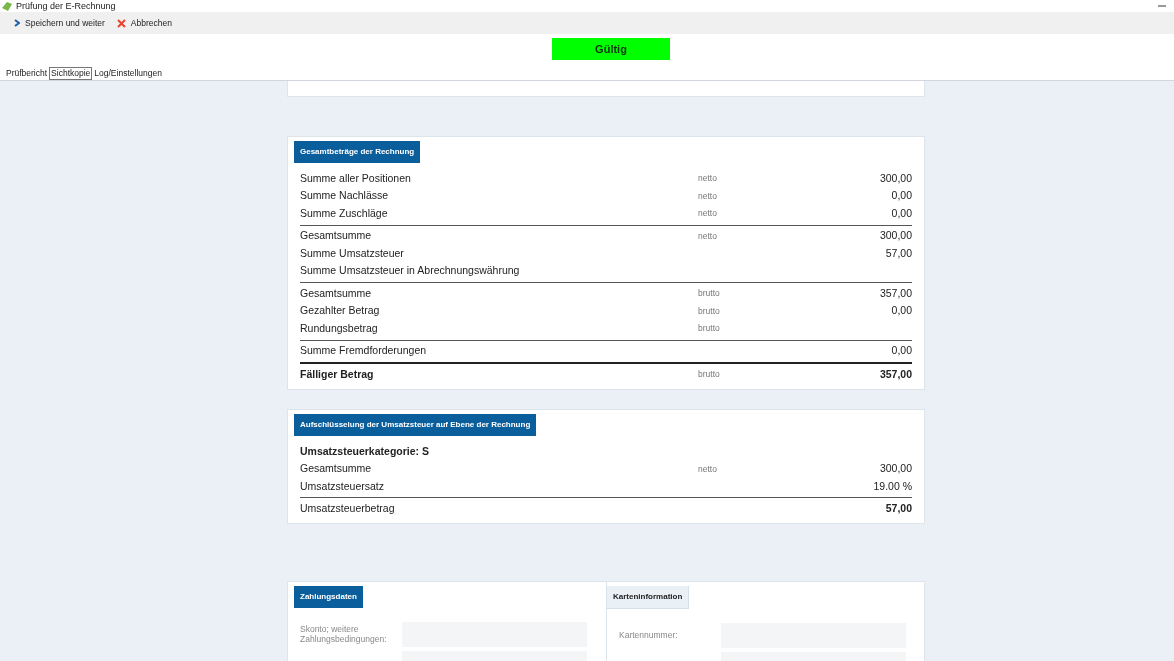 The height and width of the screenshot is (661, 1174). Describe the element at coordinates (415, 424) in the screenshot. I see `section-header: Aufschlüsselung der Umsatzsteuer auf Ebene der Rechnung` at that location.